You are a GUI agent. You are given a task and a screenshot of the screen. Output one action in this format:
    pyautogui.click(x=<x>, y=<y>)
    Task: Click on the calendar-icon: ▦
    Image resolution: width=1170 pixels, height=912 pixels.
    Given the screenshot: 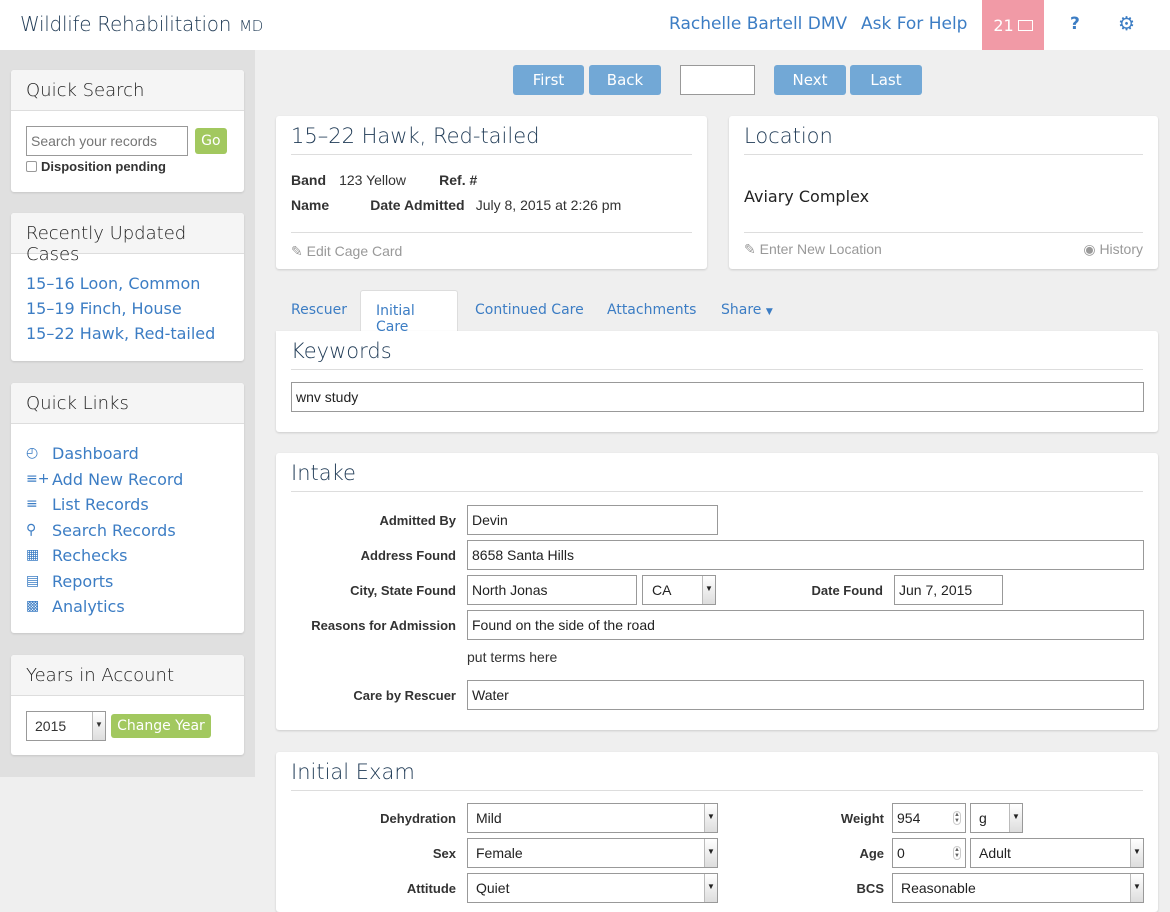 What is the action you would take?
    pyautogui.click(x=33, y=555)
    